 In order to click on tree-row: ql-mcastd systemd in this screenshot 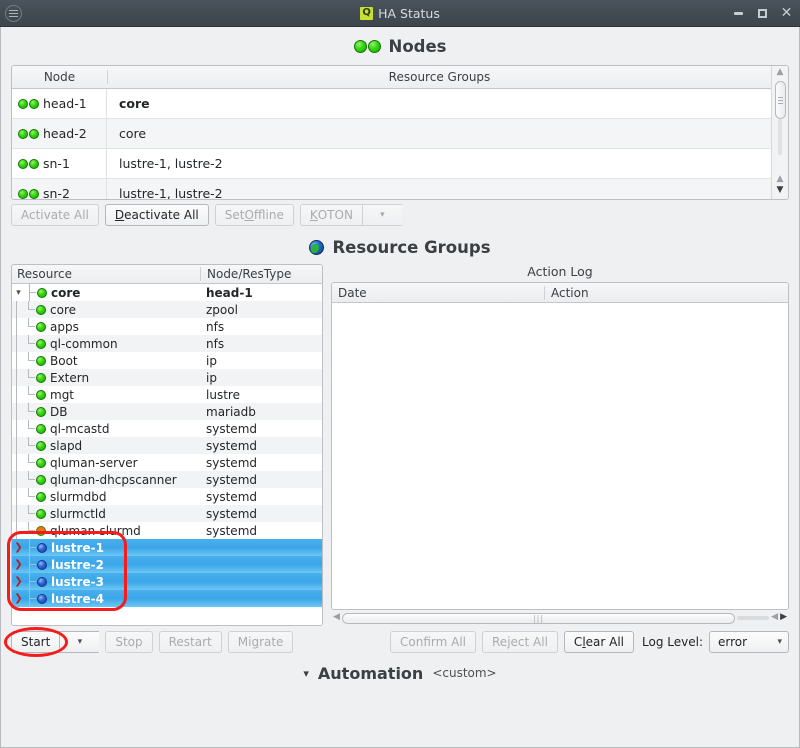, I will do `click(167, 428)`.